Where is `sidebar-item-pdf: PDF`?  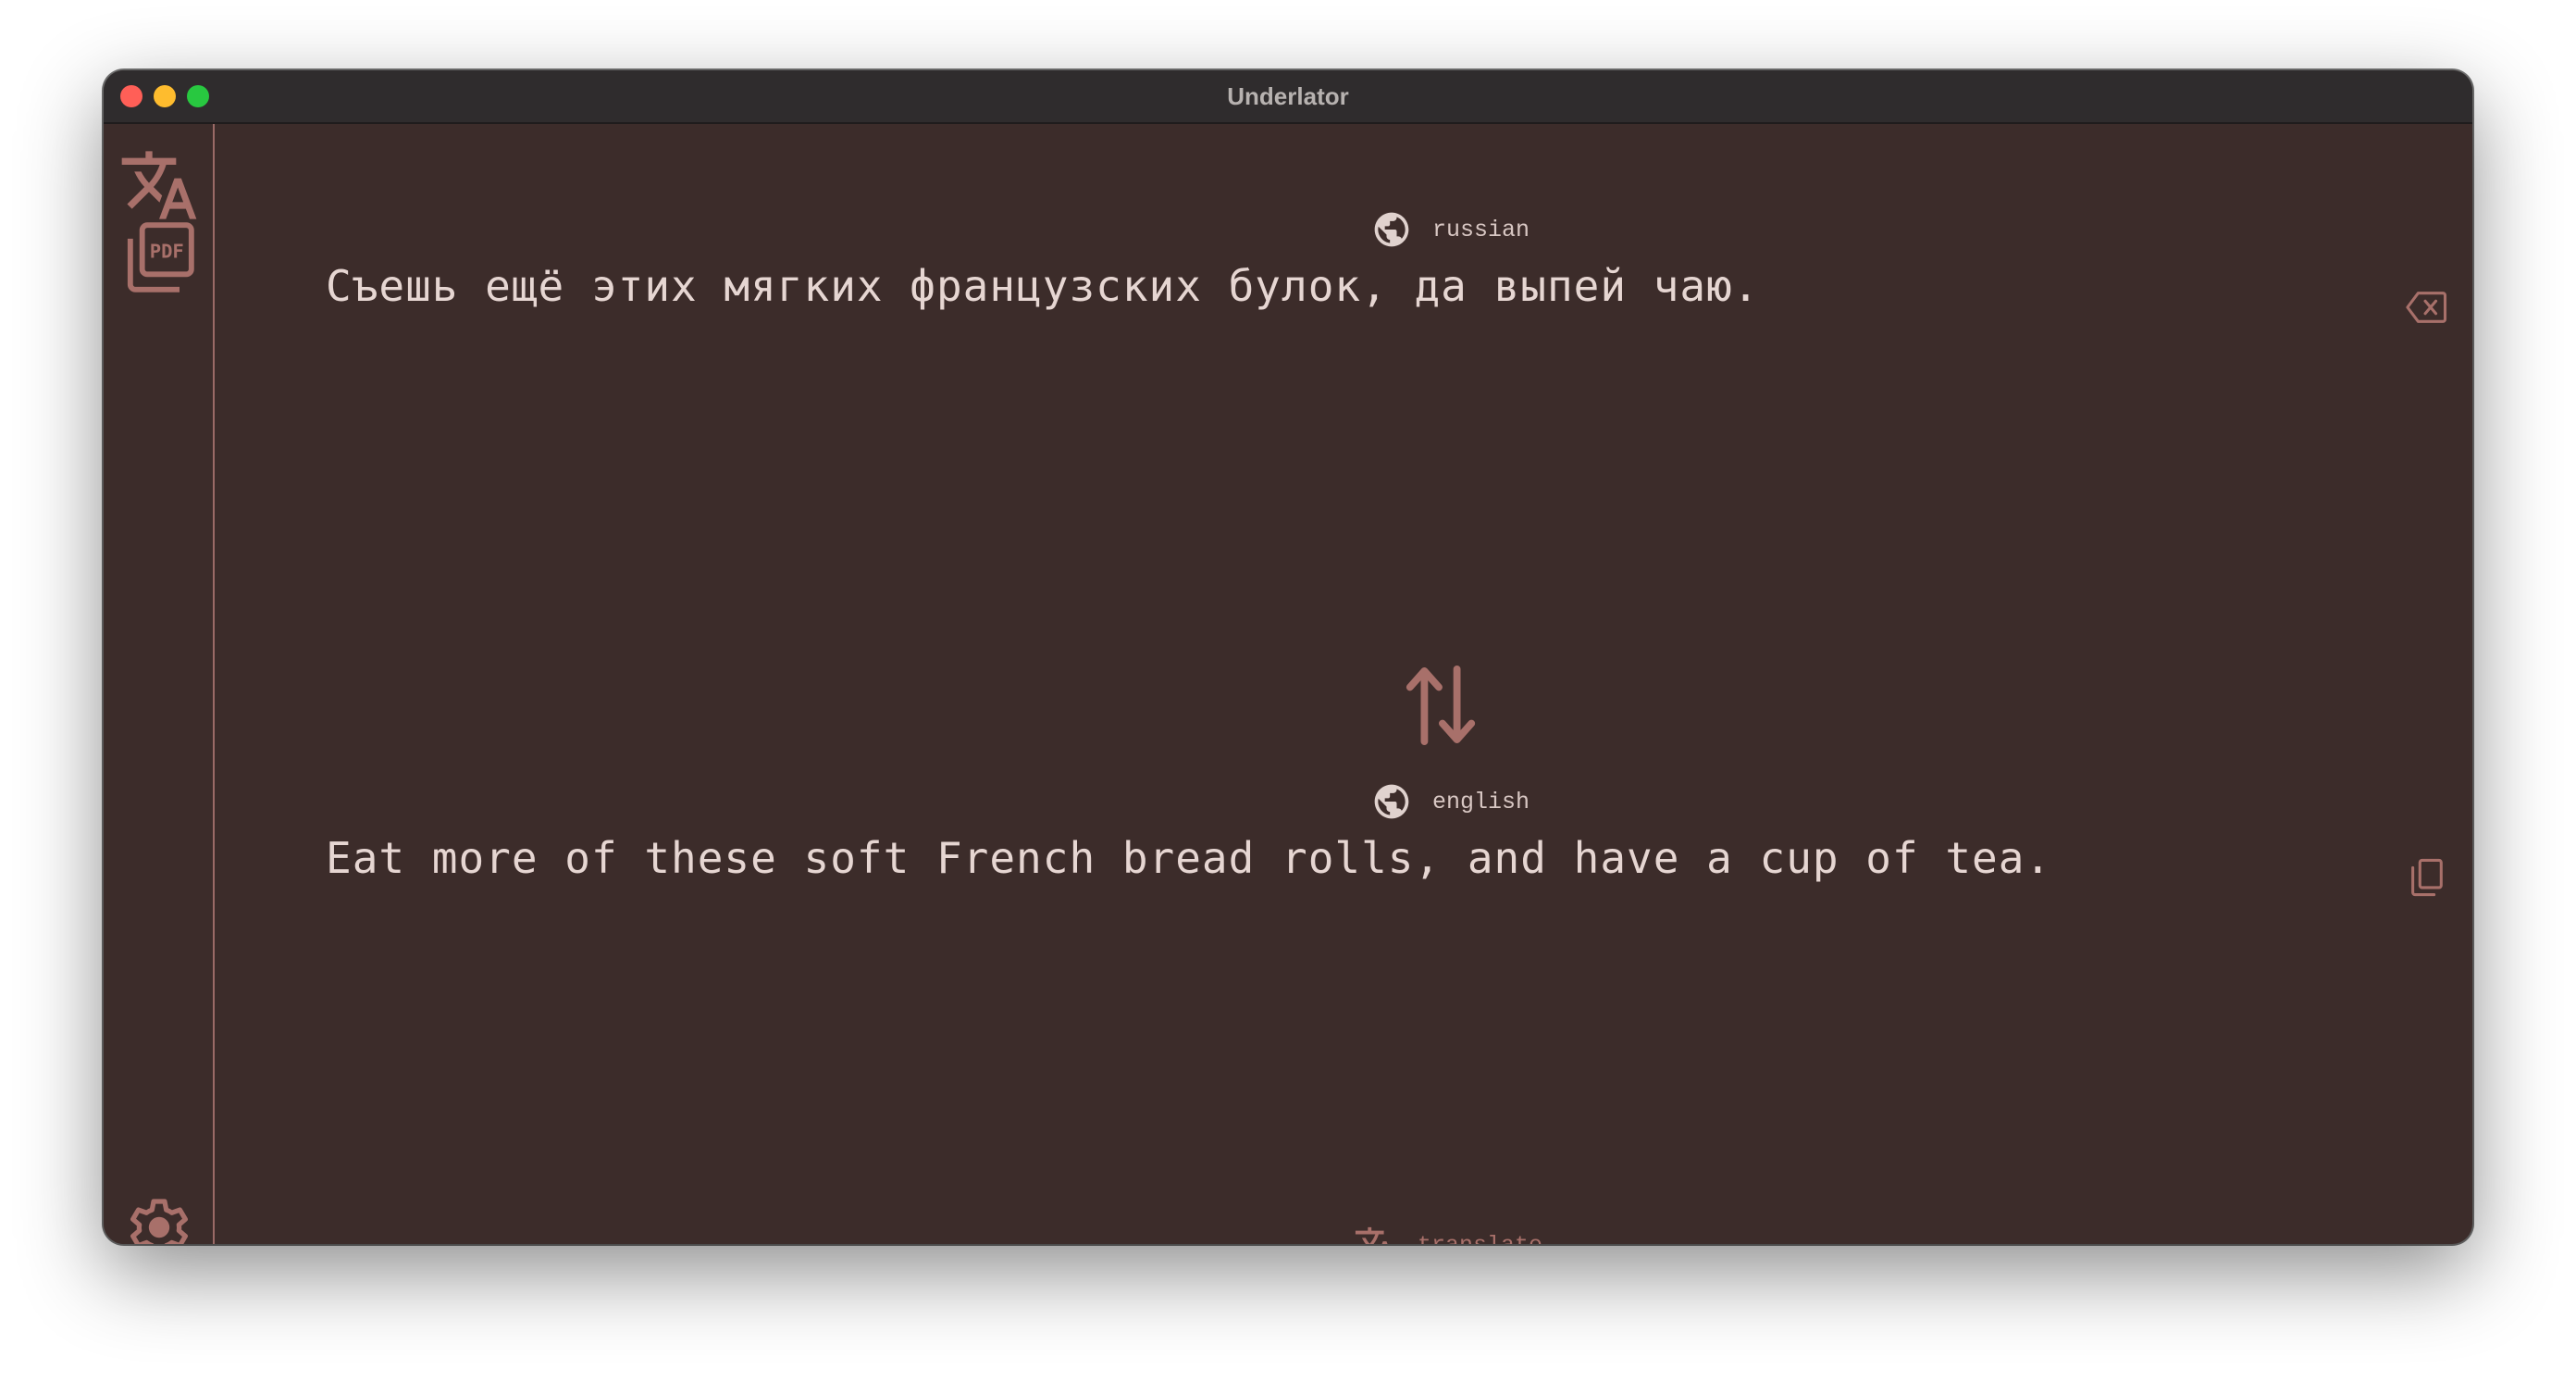 sidebar-item-pdf: PDF is located at coordinates (159, 258).